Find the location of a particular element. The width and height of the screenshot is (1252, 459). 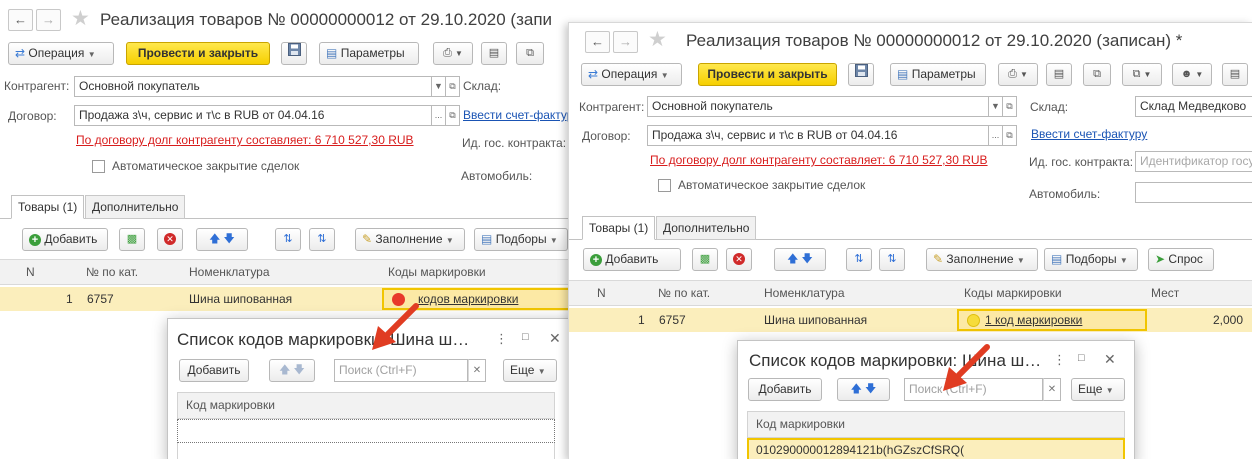

table-row: 1 6757 Шина шипованная кодов маркировки is located at coordinates (290, 299).